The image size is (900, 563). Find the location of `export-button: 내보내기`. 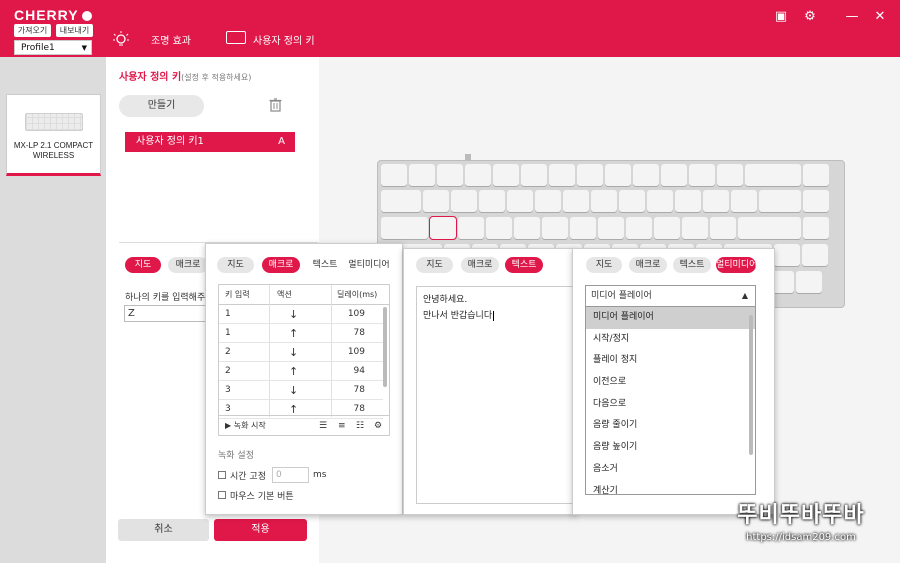

export-button: 내보내기 is located at coordinates (74, 30).